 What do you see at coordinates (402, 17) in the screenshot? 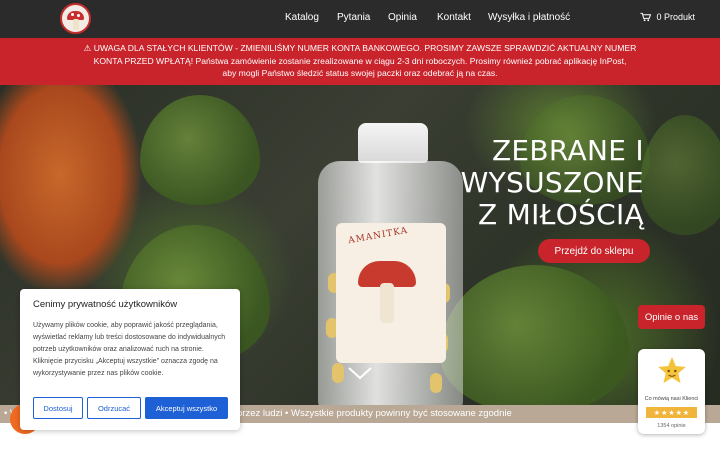
I see `nav-link-opinia: Opinia` at bounding box center [402, 17].